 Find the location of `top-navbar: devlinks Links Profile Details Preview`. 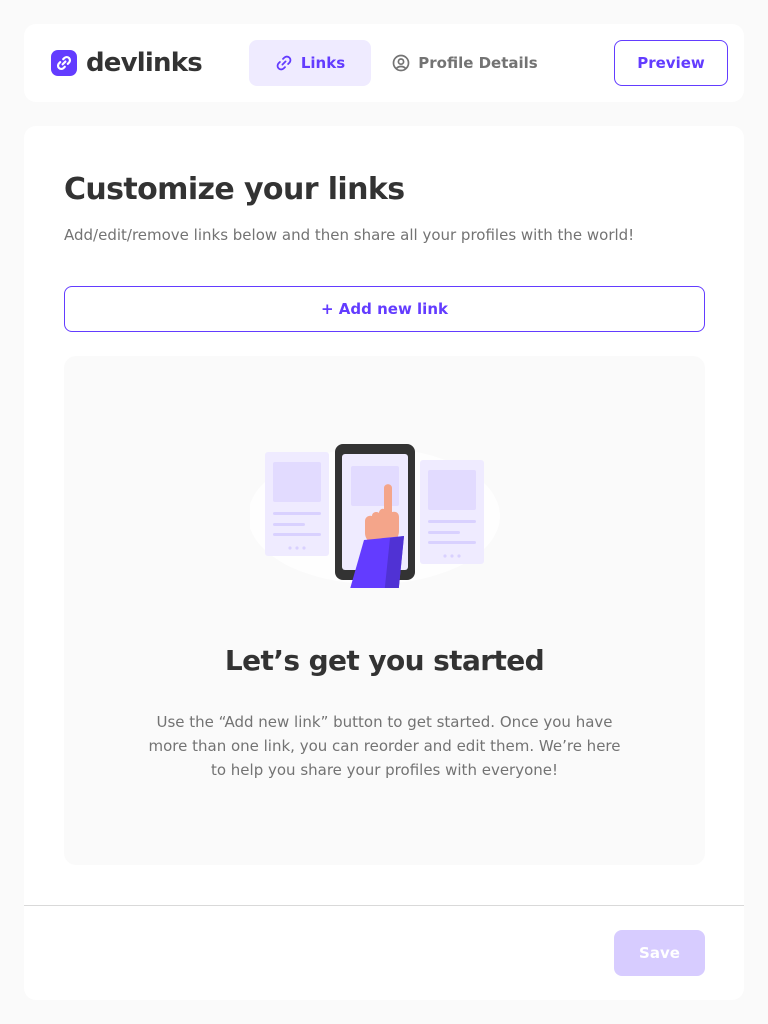

top-navbar: devlinks Links Profile Details Preview is located at coordinates (384, 63).